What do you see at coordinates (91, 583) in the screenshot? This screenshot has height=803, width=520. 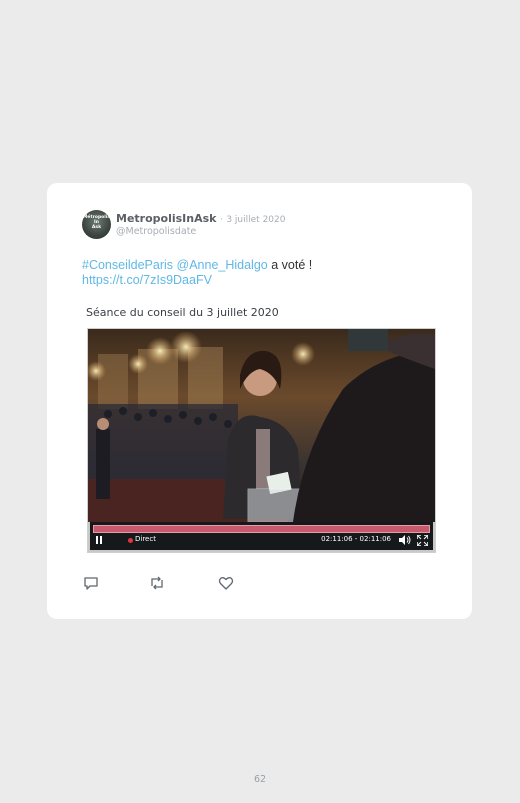 I see `reply-icon` at bounding box center [91, 583].